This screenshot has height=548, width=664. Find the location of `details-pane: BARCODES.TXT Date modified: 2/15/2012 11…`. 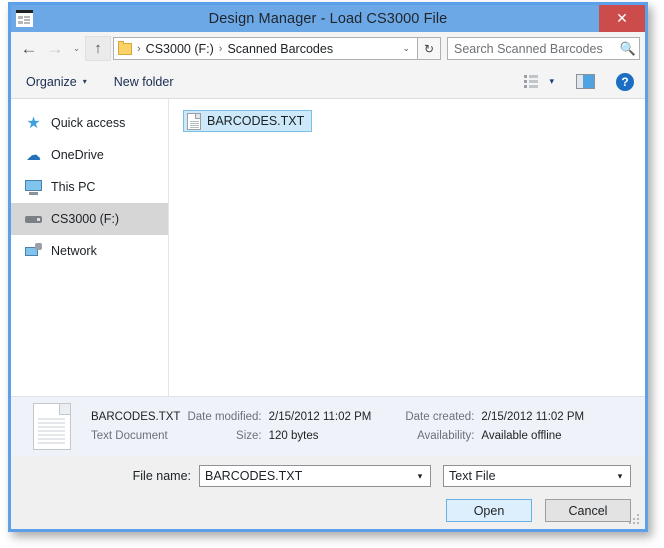

details-pane: BARCODES.TXT Date modified: 2/15/2012 11… is located at coordinates (328, 426).